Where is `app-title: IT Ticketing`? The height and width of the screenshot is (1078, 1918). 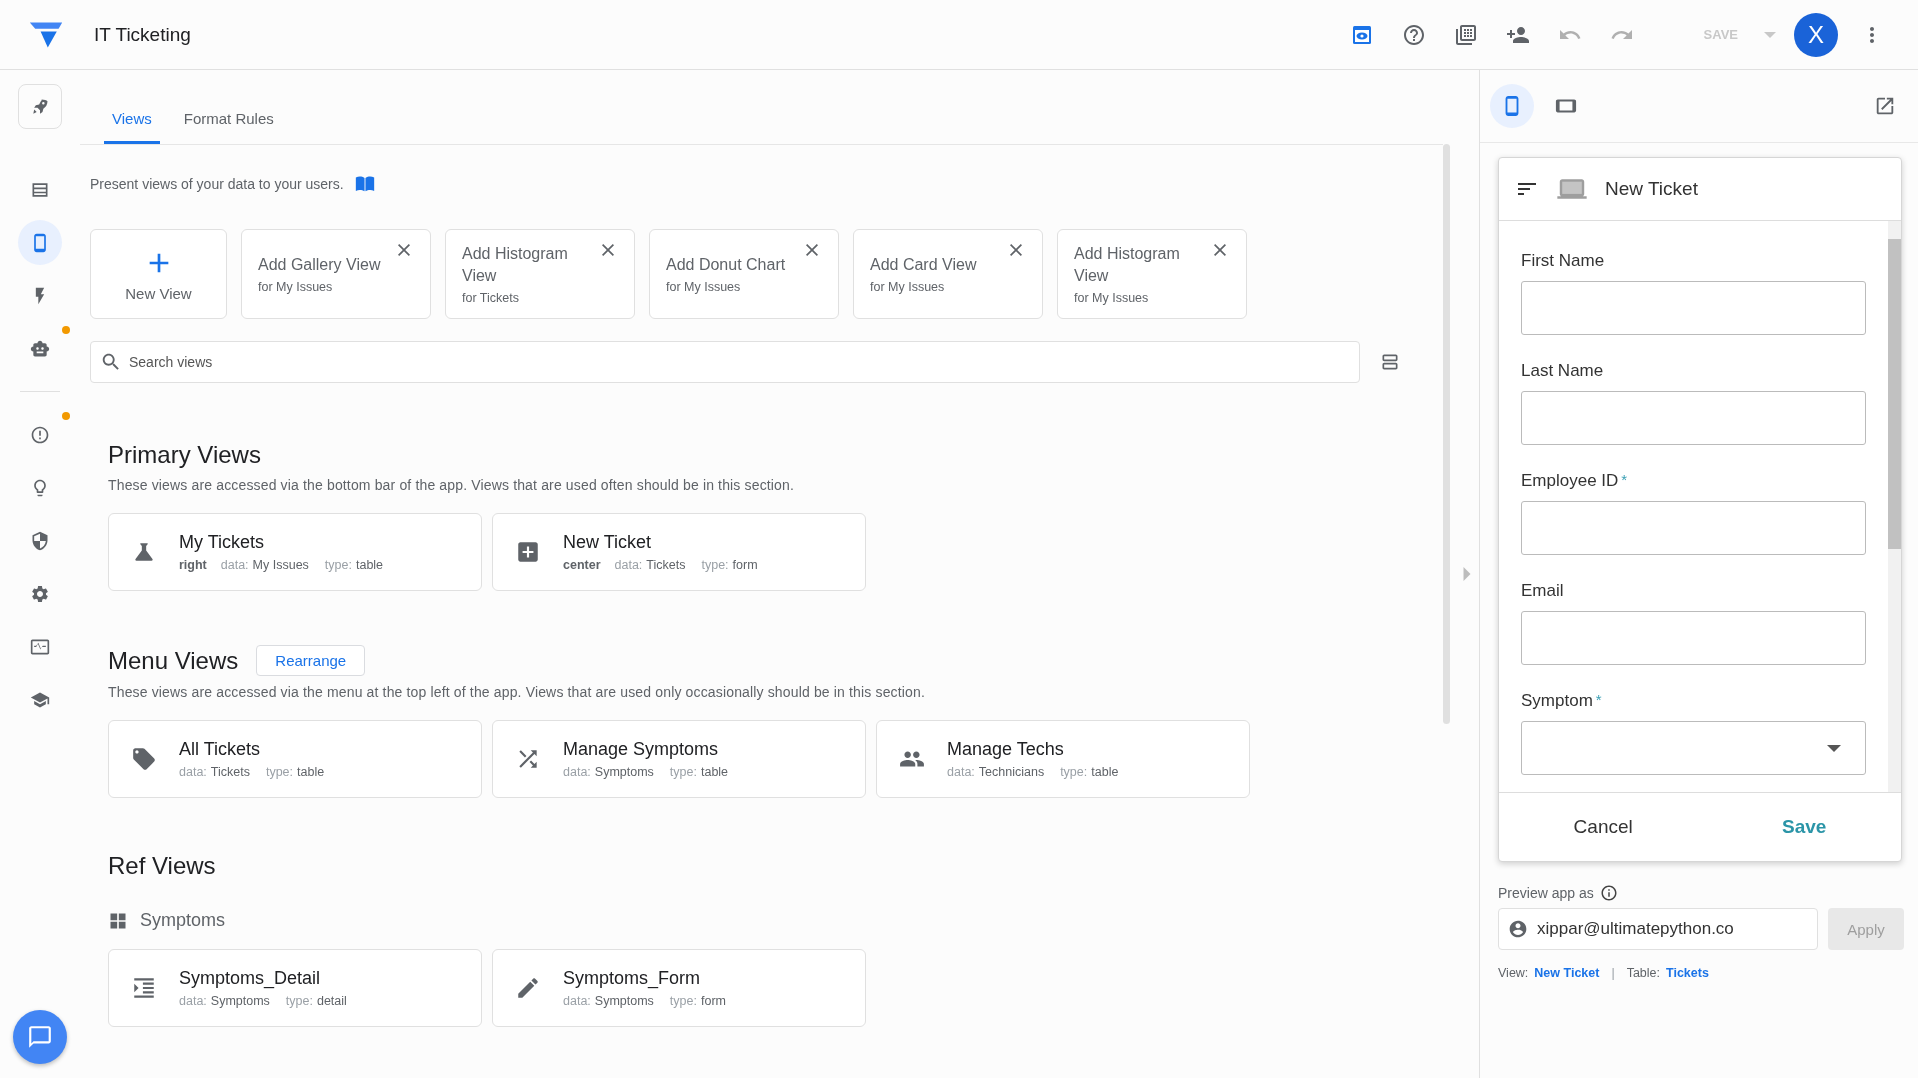
app-title: IT Ticketing is located at coordinates (142, 34).